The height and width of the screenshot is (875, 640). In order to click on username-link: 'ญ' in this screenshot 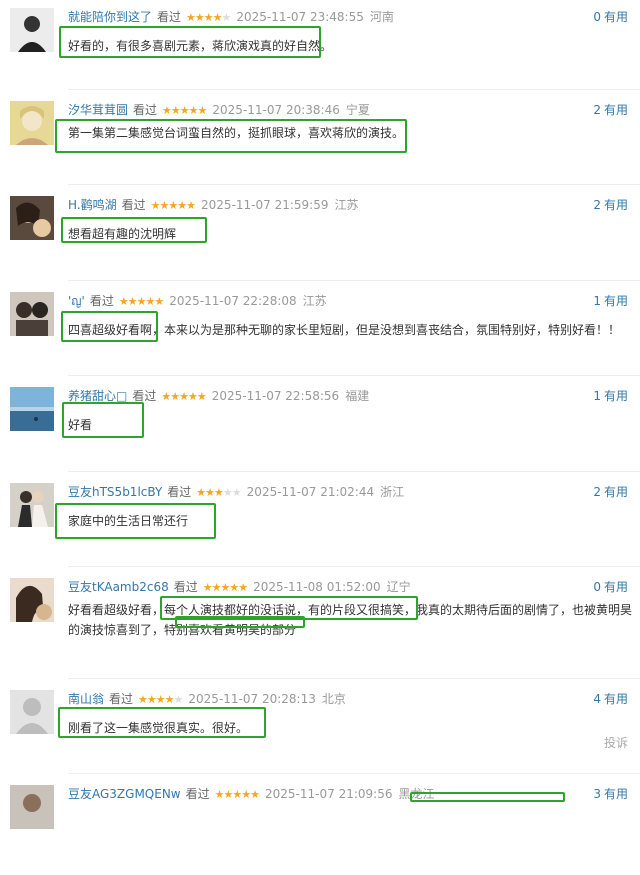, I will do `click(76, 301)`.